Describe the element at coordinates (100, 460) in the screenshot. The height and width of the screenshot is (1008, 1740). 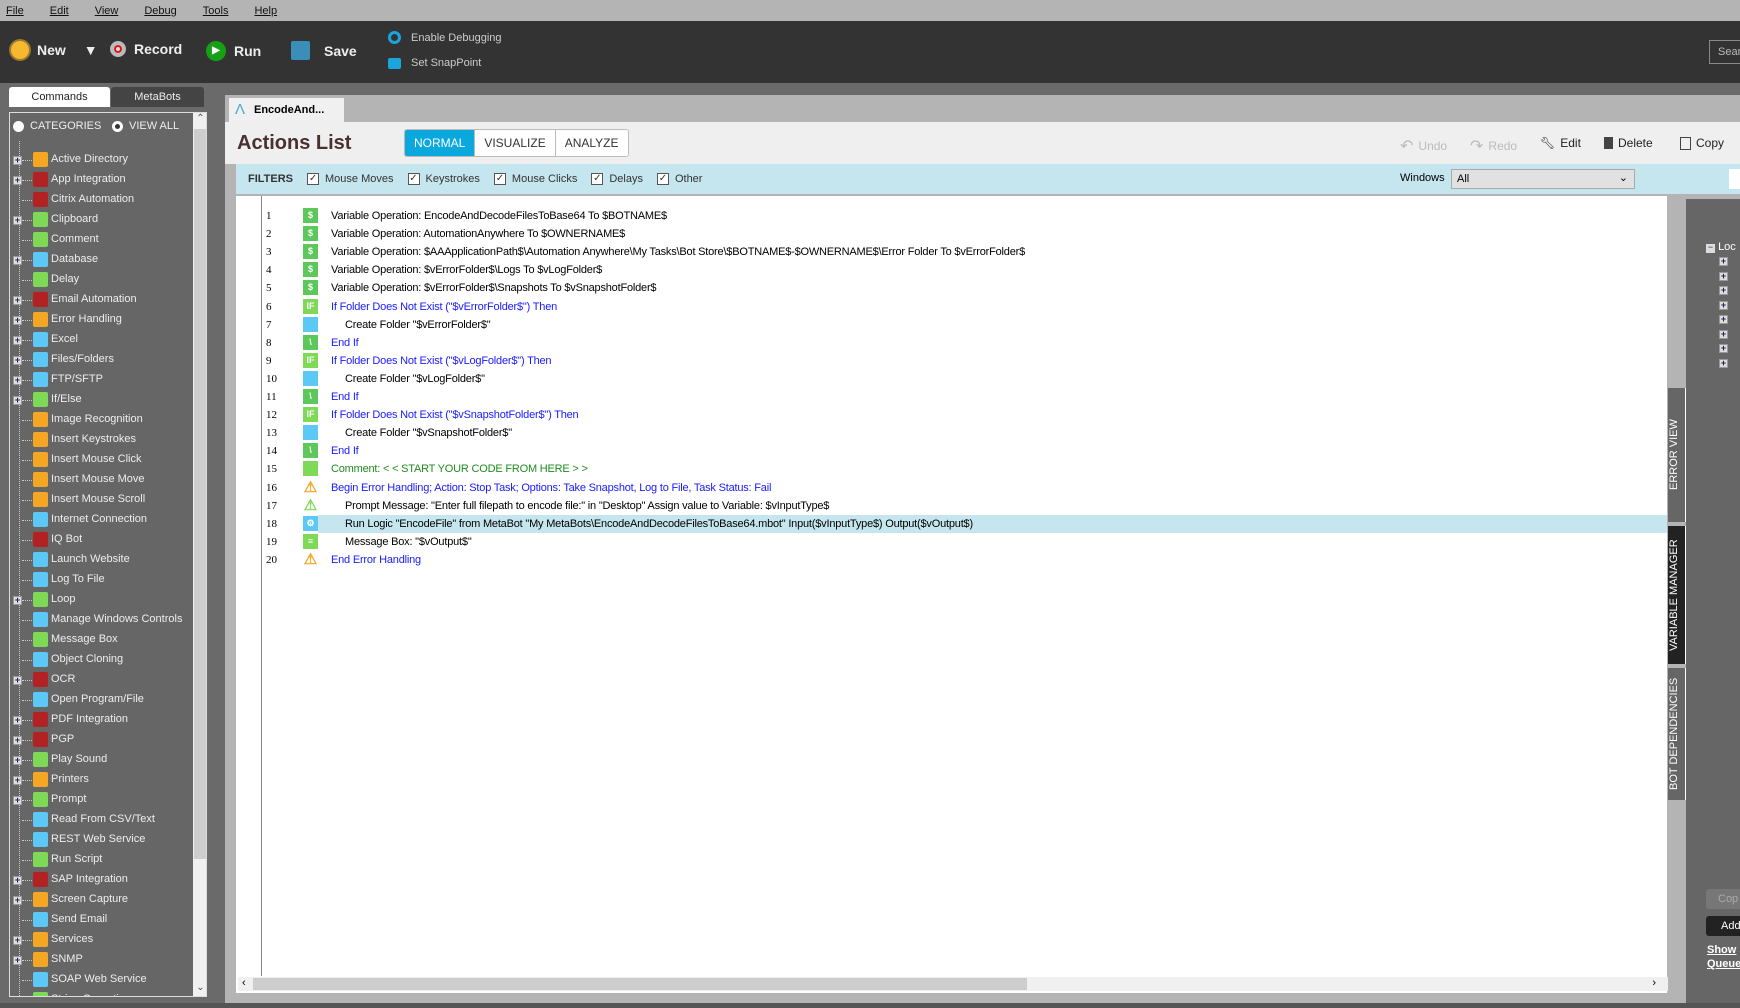
I see `sidebar-item-mouse: Insert Mouse Click` at that location.